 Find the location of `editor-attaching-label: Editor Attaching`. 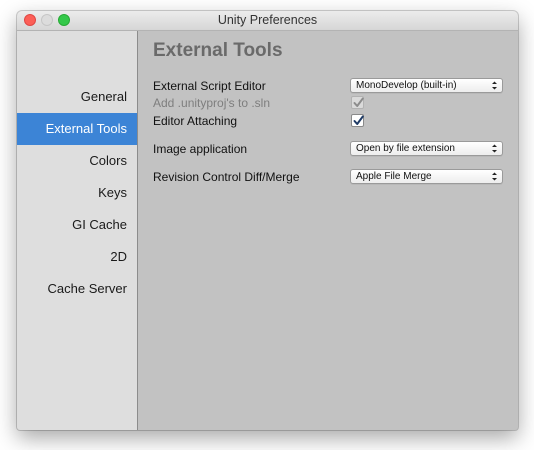

editor-attaching-label: Editor Attaching is located at coordinates (195, 121).